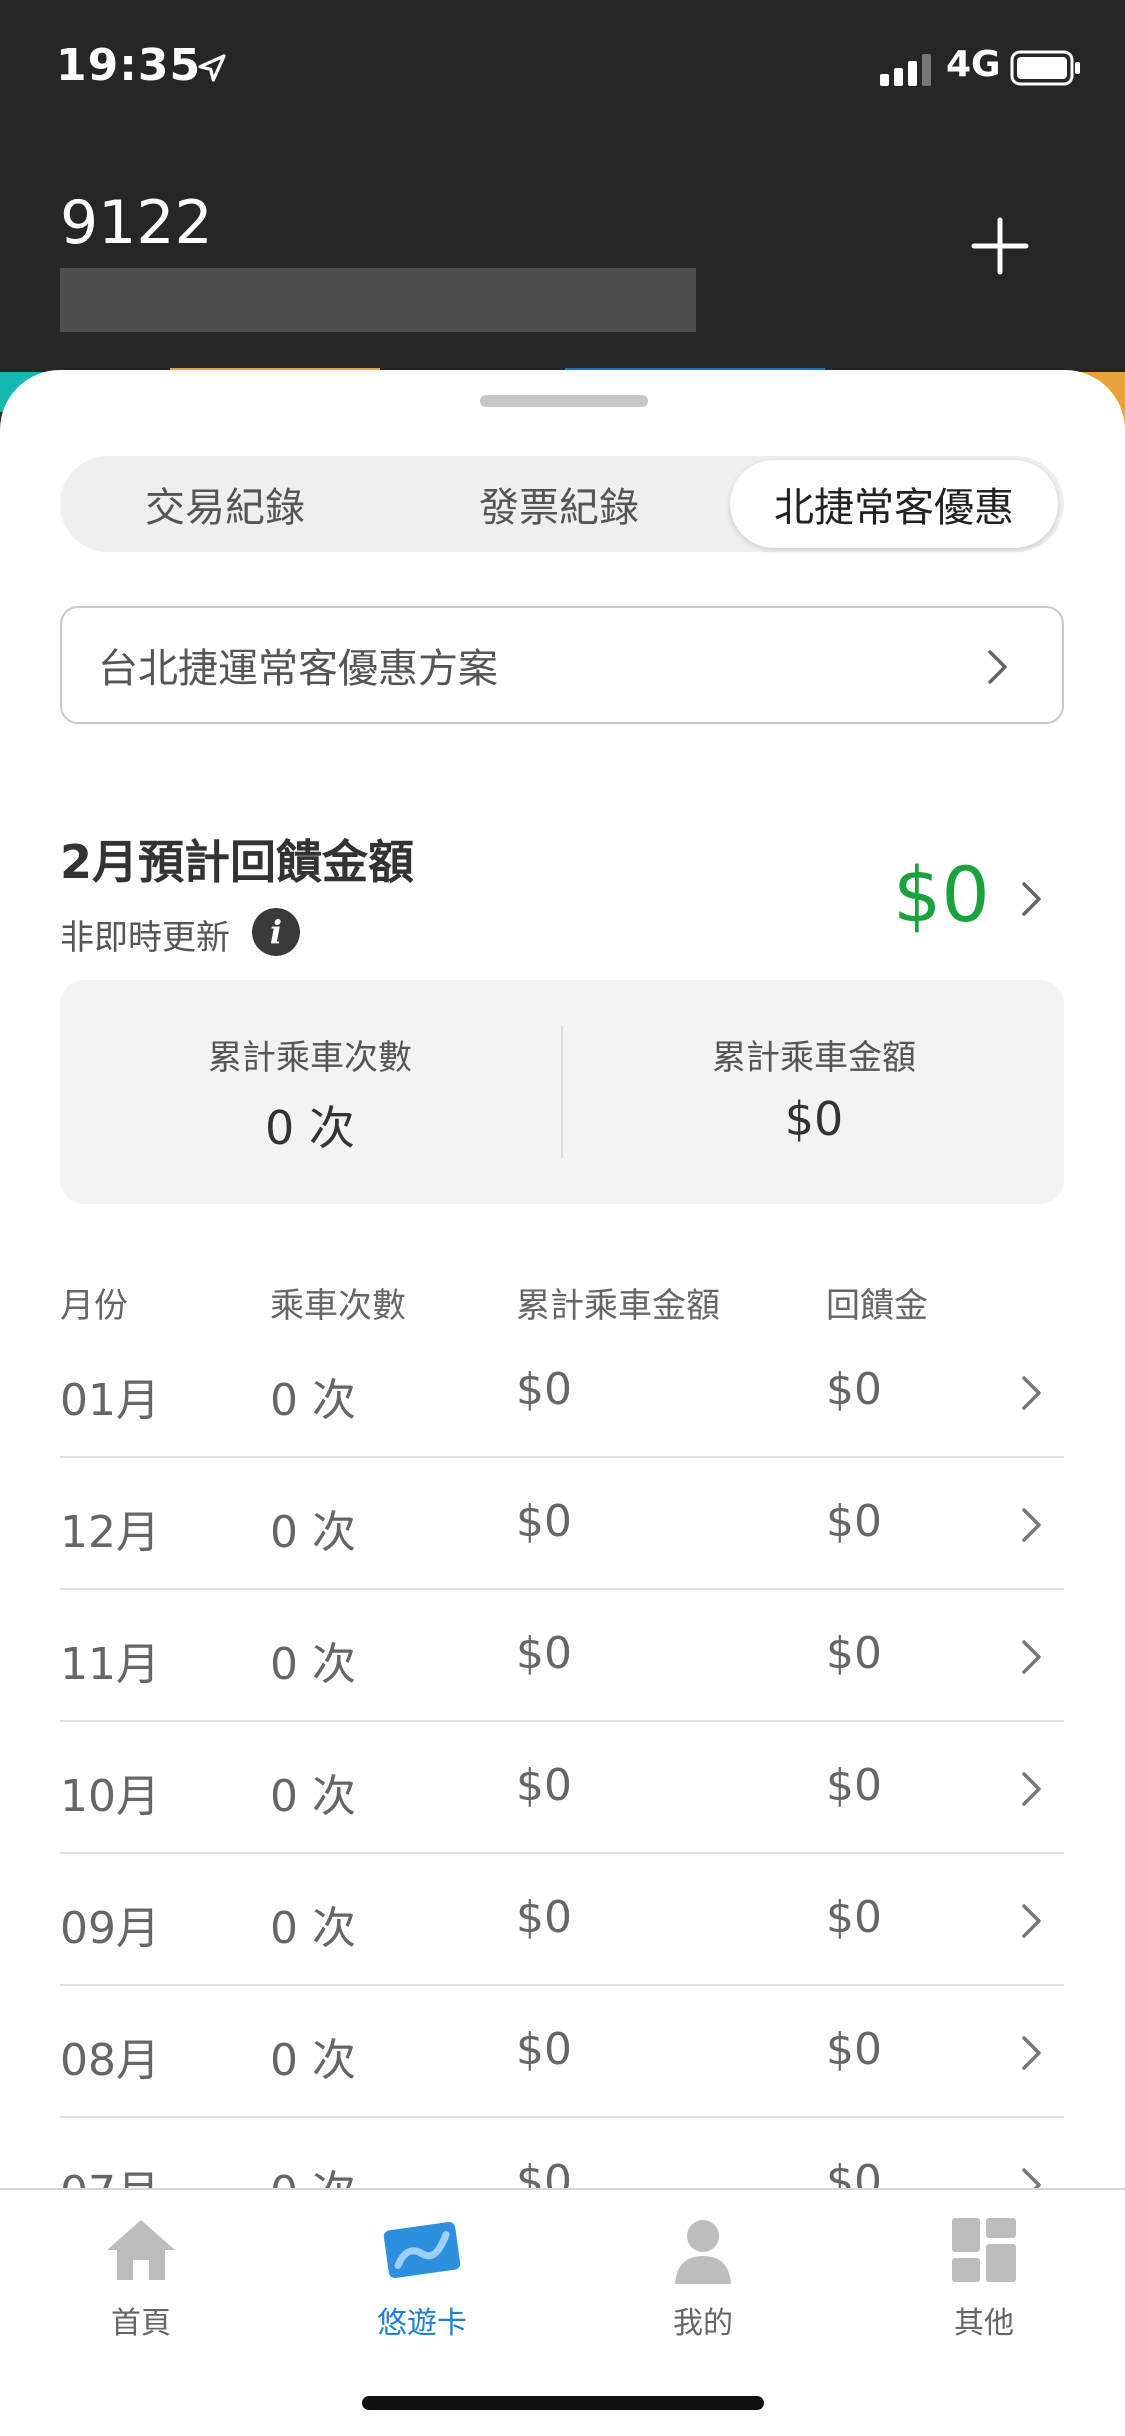 The width and height of the screenshot is (1125, 2436). I want to click on rides-value: 0 次, so click(310, 1128).